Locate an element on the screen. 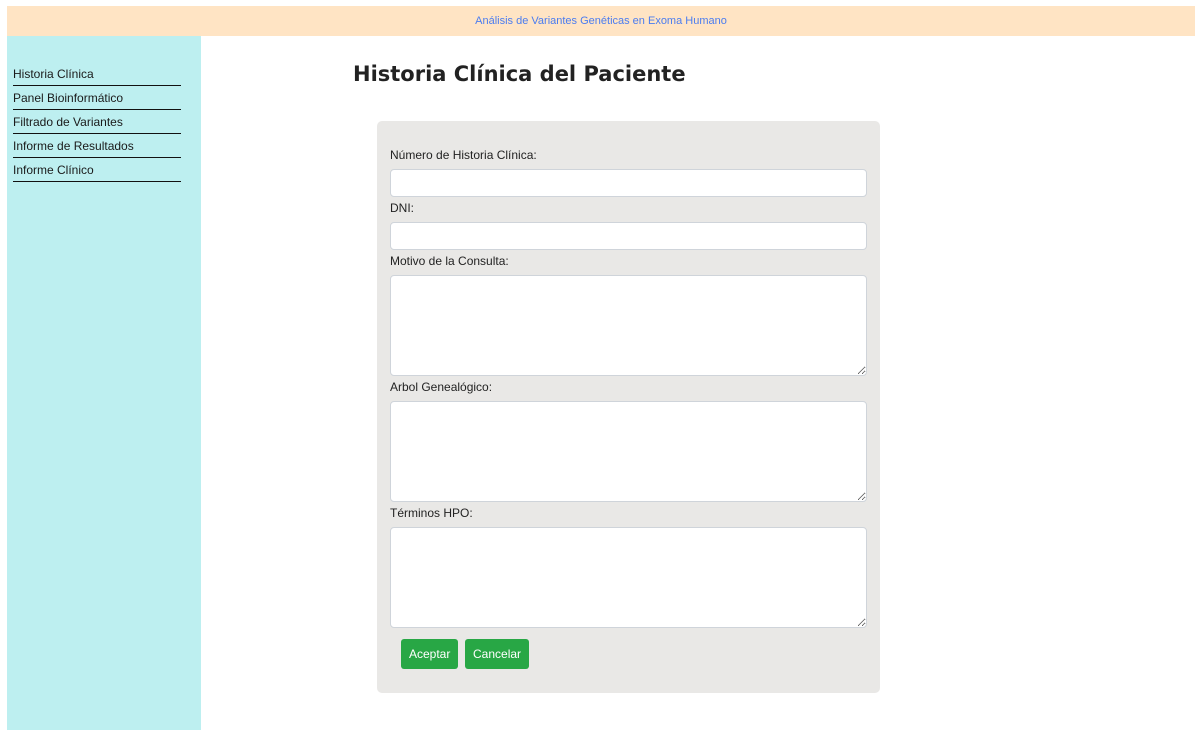 Image resolution: width=1195 pixels, height=730 pixels. arbol-genealogico-label: Arbol Genealógico: is located at coordinates (441, 387).